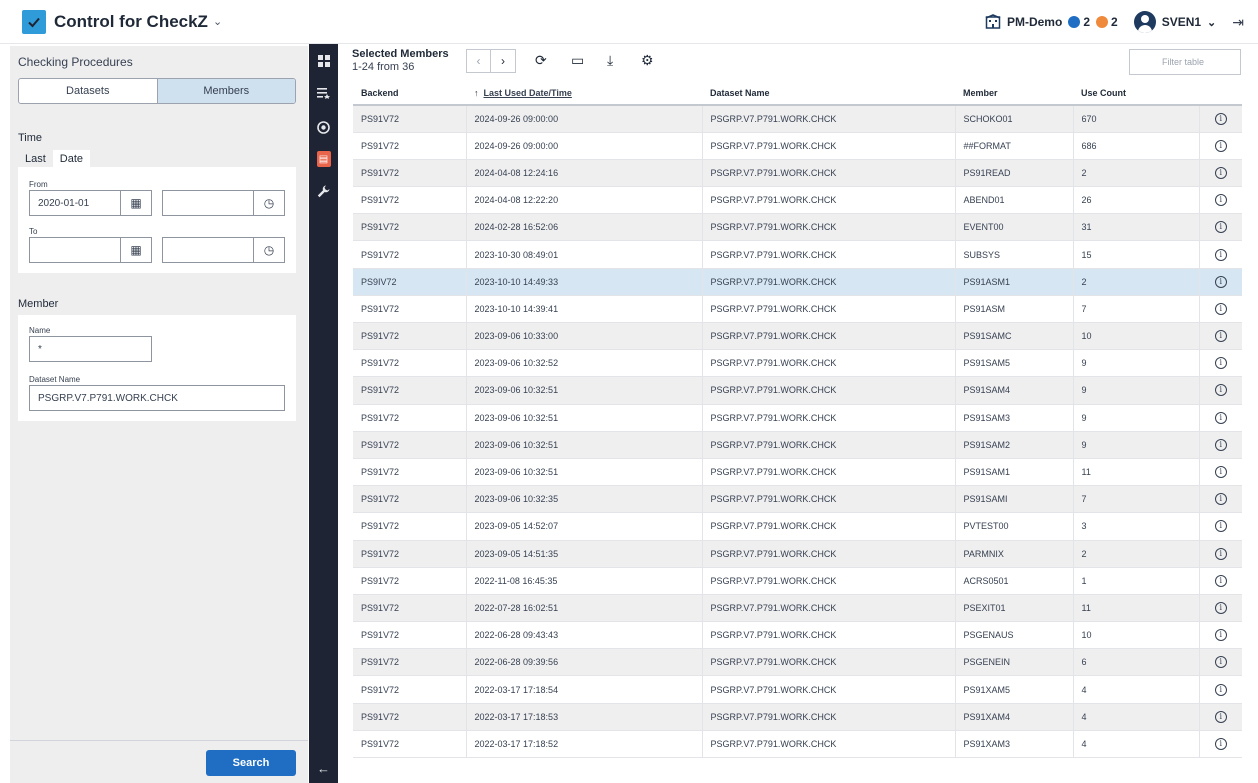 Image resolution: width=1258 pixels, height=783 pixels. I want to click on column-use-count: Use Count, so click(1136, 94).